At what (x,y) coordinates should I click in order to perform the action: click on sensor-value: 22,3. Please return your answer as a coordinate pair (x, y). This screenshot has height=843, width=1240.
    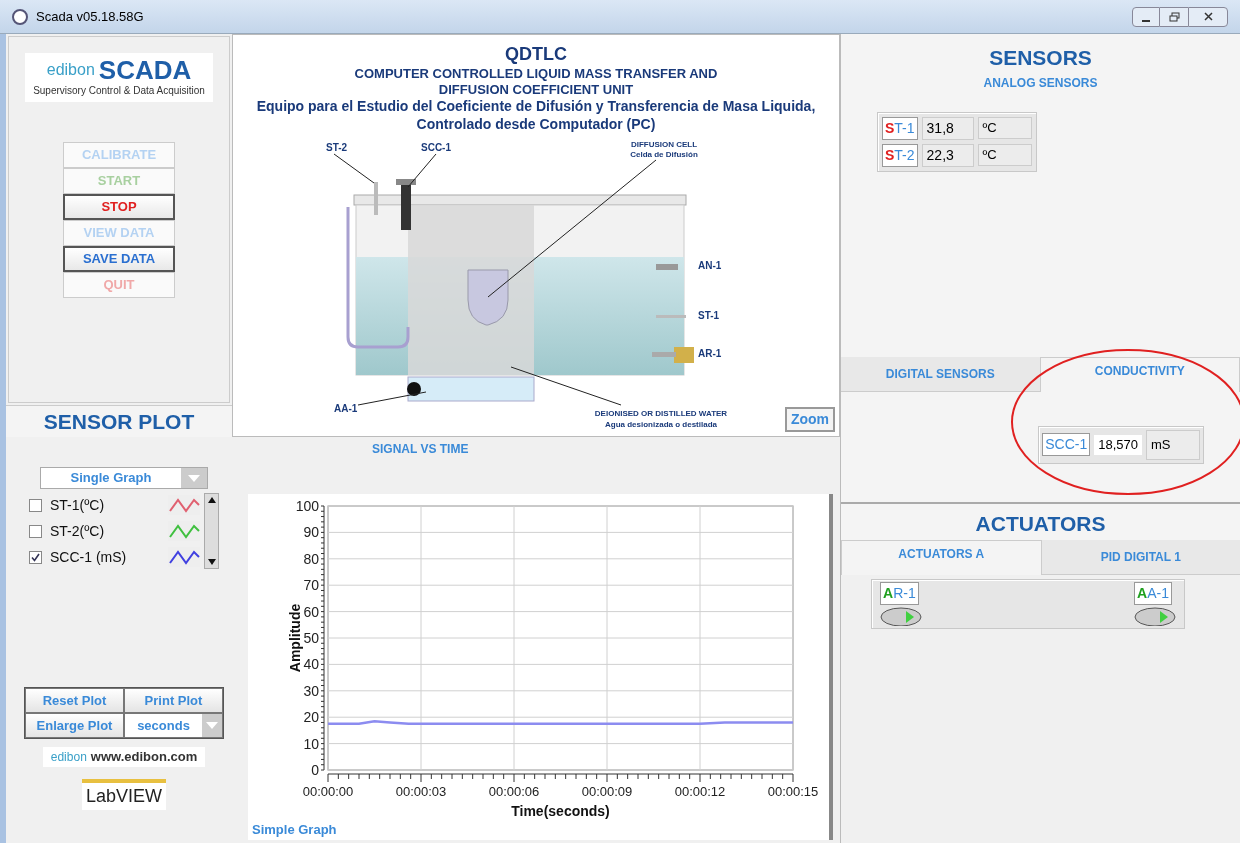
    Looking at the image, I should click on (947, 155).